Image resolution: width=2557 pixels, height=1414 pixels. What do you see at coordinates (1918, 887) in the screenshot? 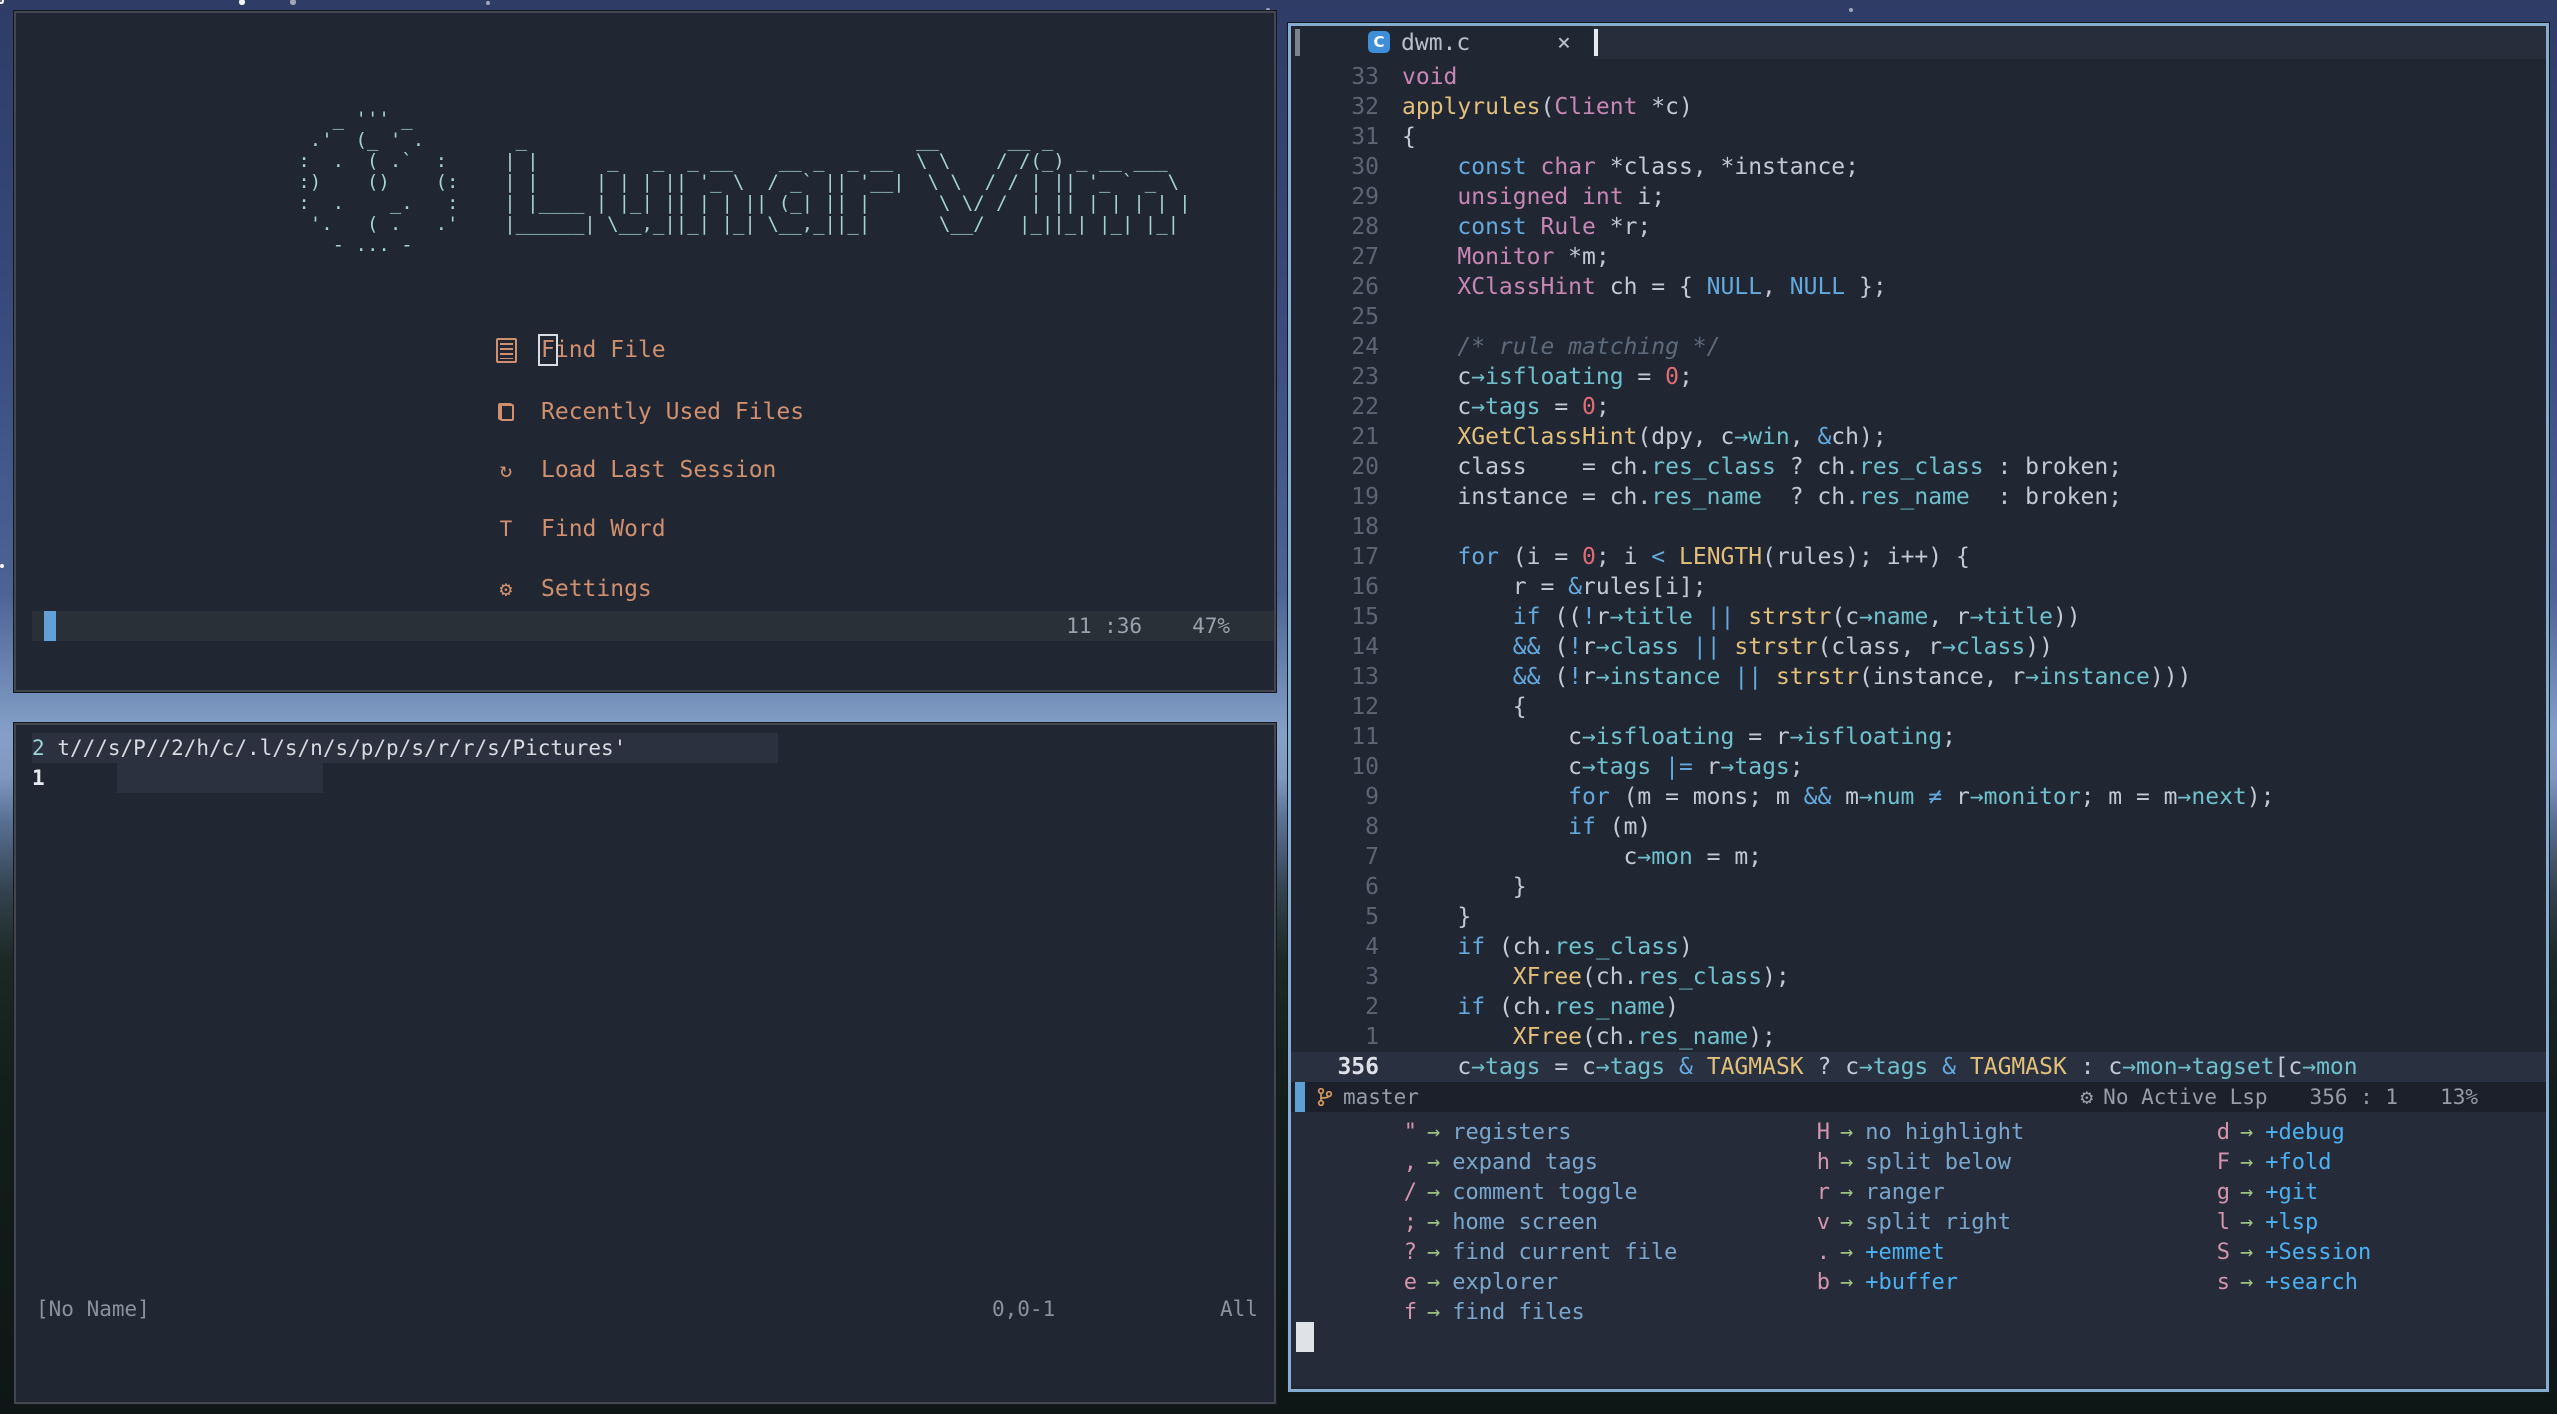
I see `code-line: 6 }` at bounding box center [1918, 887].